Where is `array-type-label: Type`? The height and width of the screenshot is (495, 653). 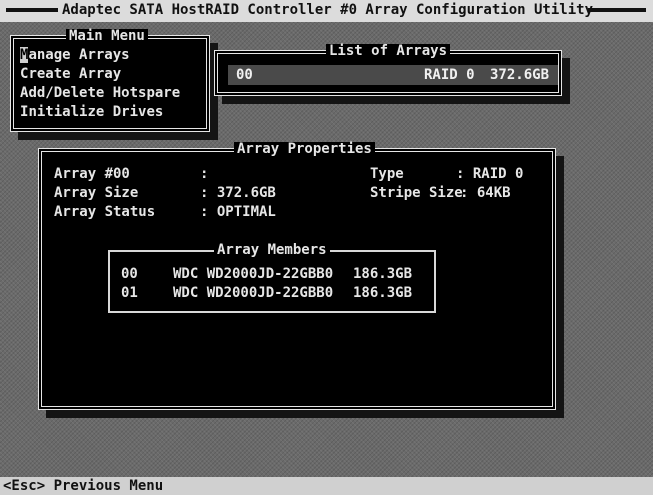 array-type-label: Type is located at coordinates (387, 174).